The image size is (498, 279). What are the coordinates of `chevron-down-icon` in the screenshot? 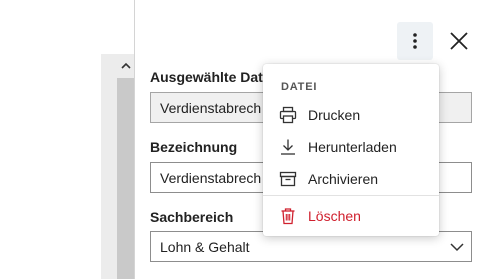 It's located at (457, 247).